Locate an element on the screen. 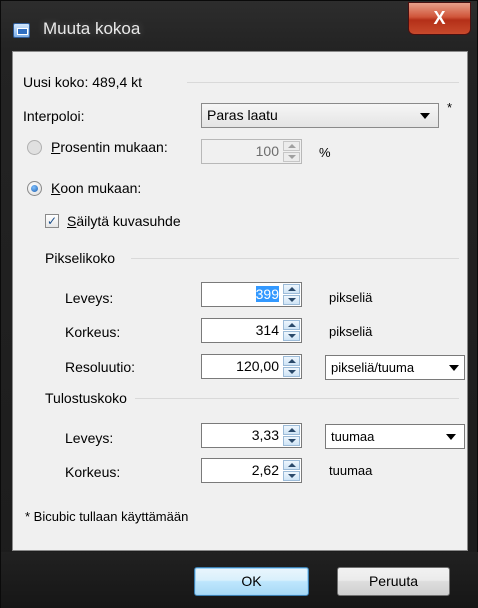 This screenshot has height=608, width=478. print-width-label: Leveys: is located at coordinates (89, 438).